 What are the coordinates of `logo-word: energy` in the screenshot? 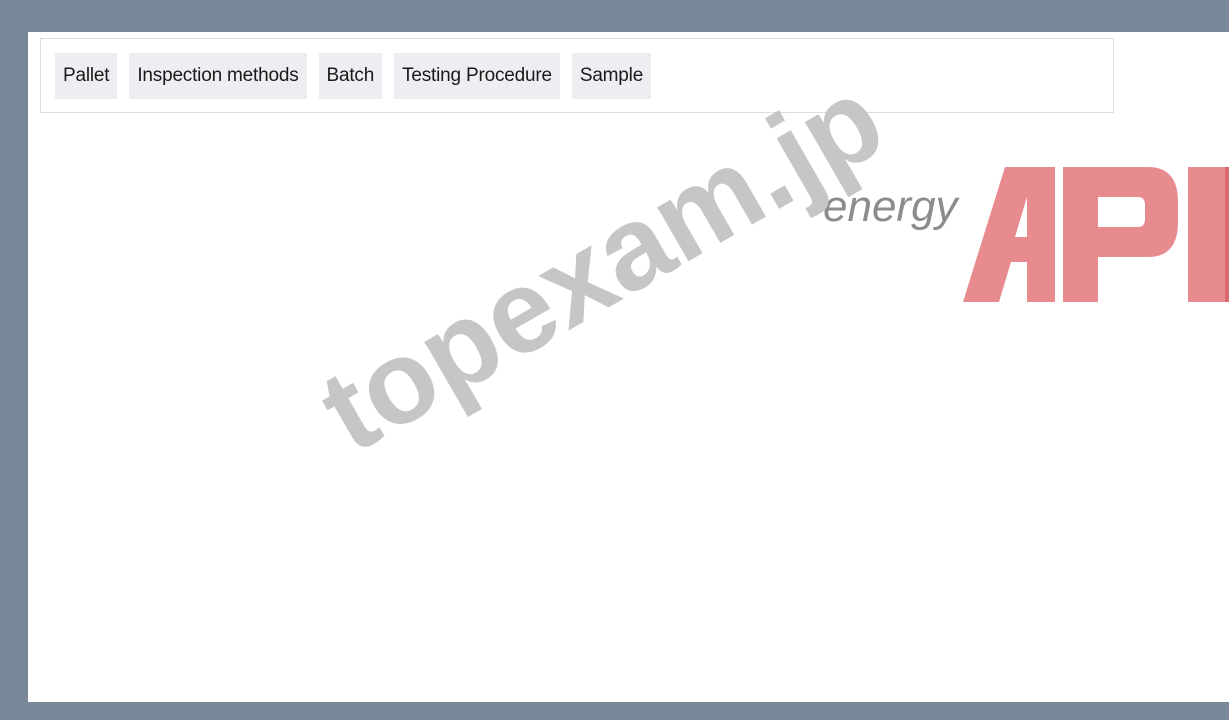 It's located at (890, 206).